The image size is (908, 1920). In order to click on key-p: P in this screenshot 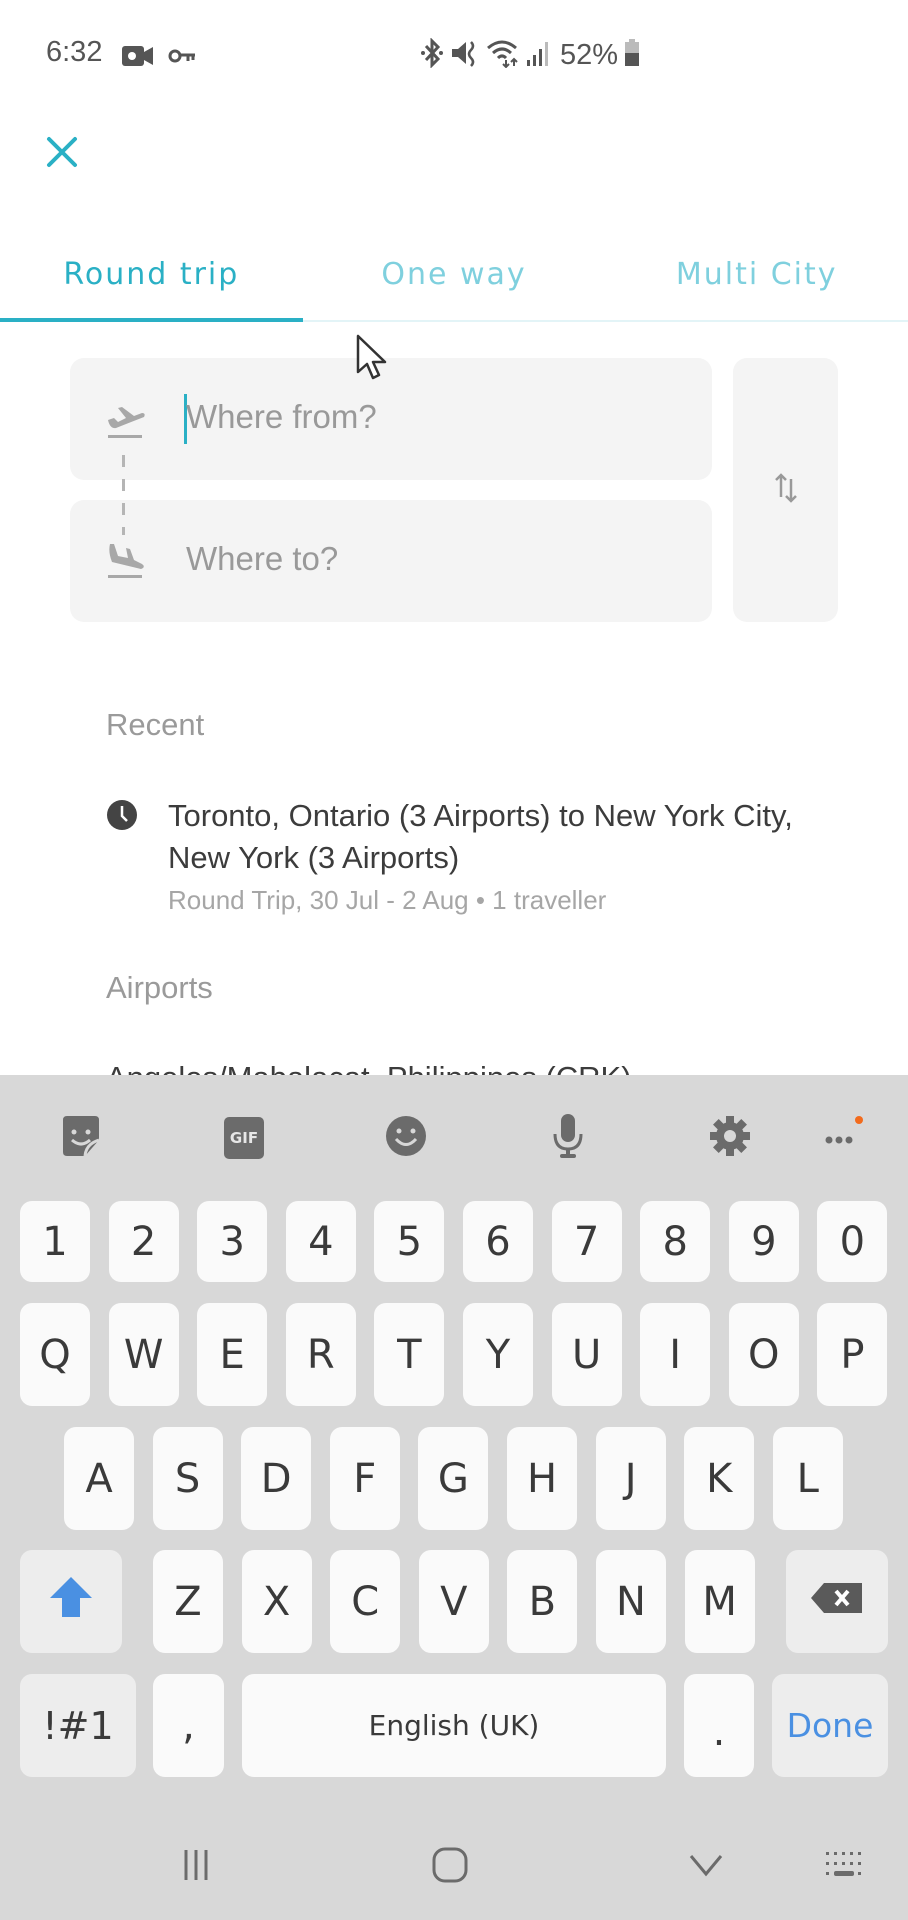, I will do `click(852, 1354)`.